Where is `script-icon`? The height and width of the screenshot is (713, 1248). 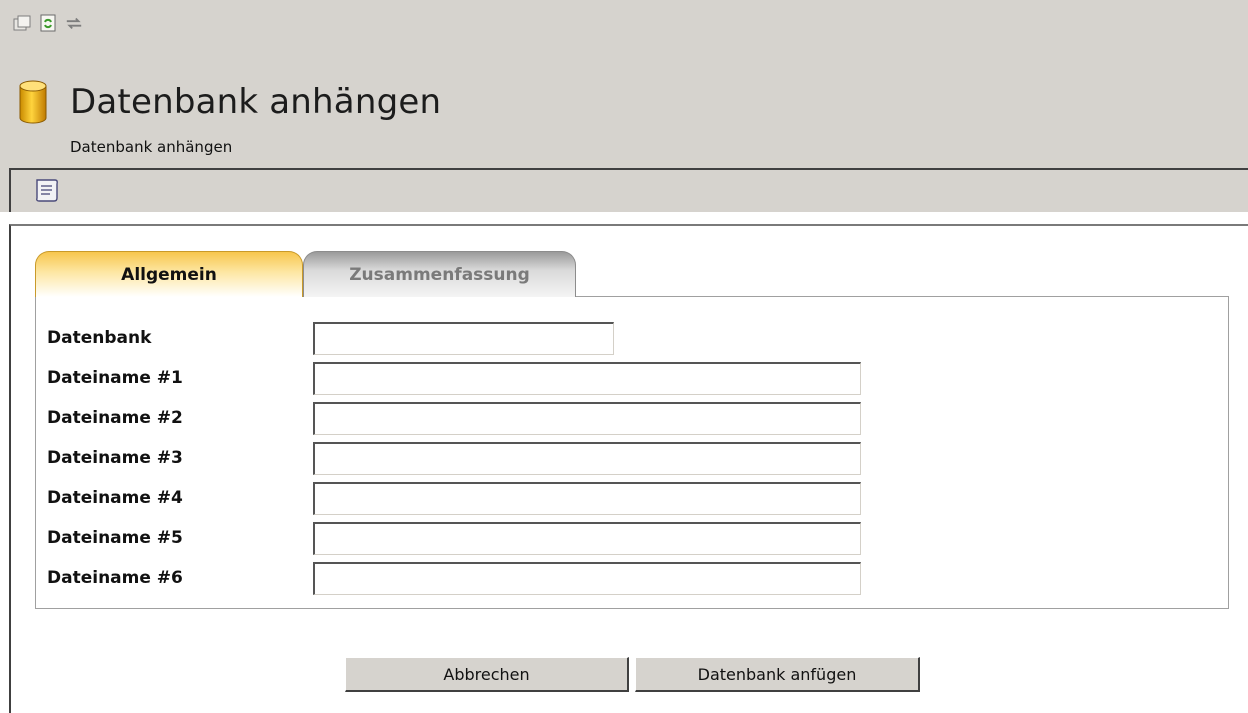 script-icon is located at coordinates (47, 190).